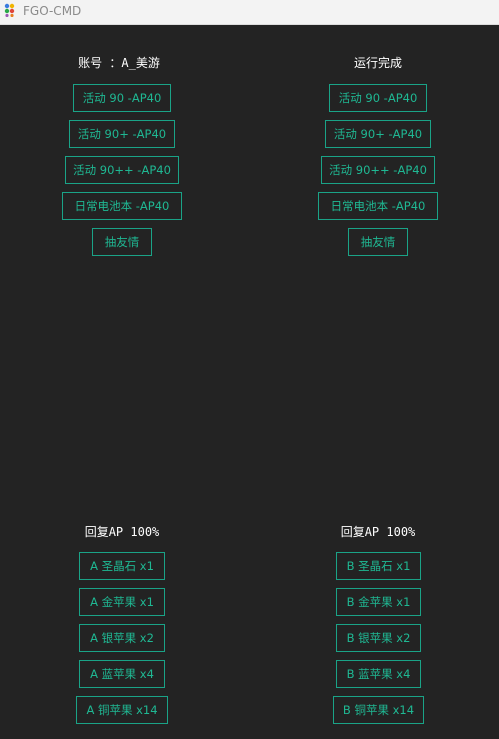 This screenshot has width=499, height=739. What do you see at coordinates (378, 242) in the screenshot?
I see `friend-gacha-button-right: 抽友情` at bounding box center [378, 242].